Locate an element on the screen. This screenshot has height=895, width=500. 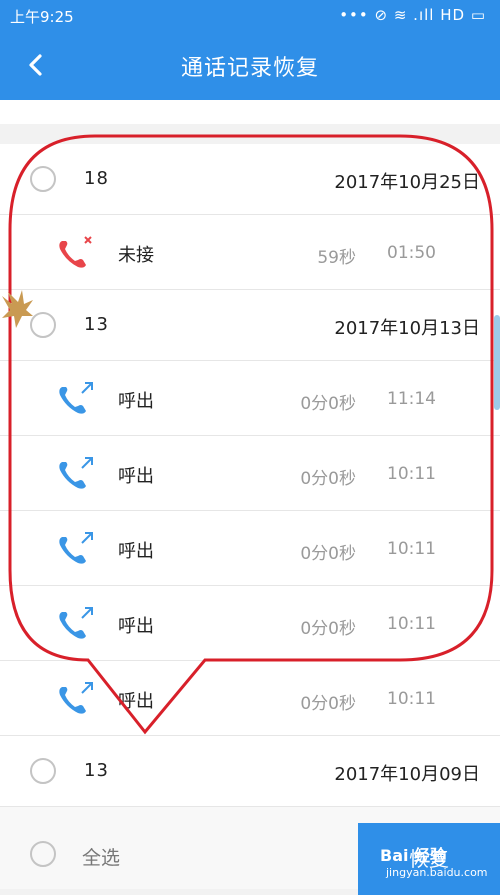
status-bar: 上午9:25 ••• ⊘ ≋ .ıll HD ▭ is located at coordinates (250, 15).